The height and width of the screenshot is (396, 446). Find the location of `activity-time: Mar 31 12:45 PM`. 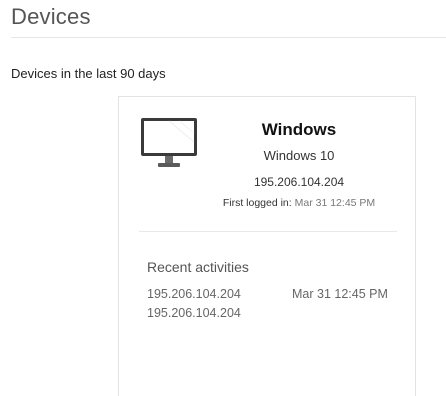

activity-time: Mar 31 12:45 PM is located at coordinates (340, 294).